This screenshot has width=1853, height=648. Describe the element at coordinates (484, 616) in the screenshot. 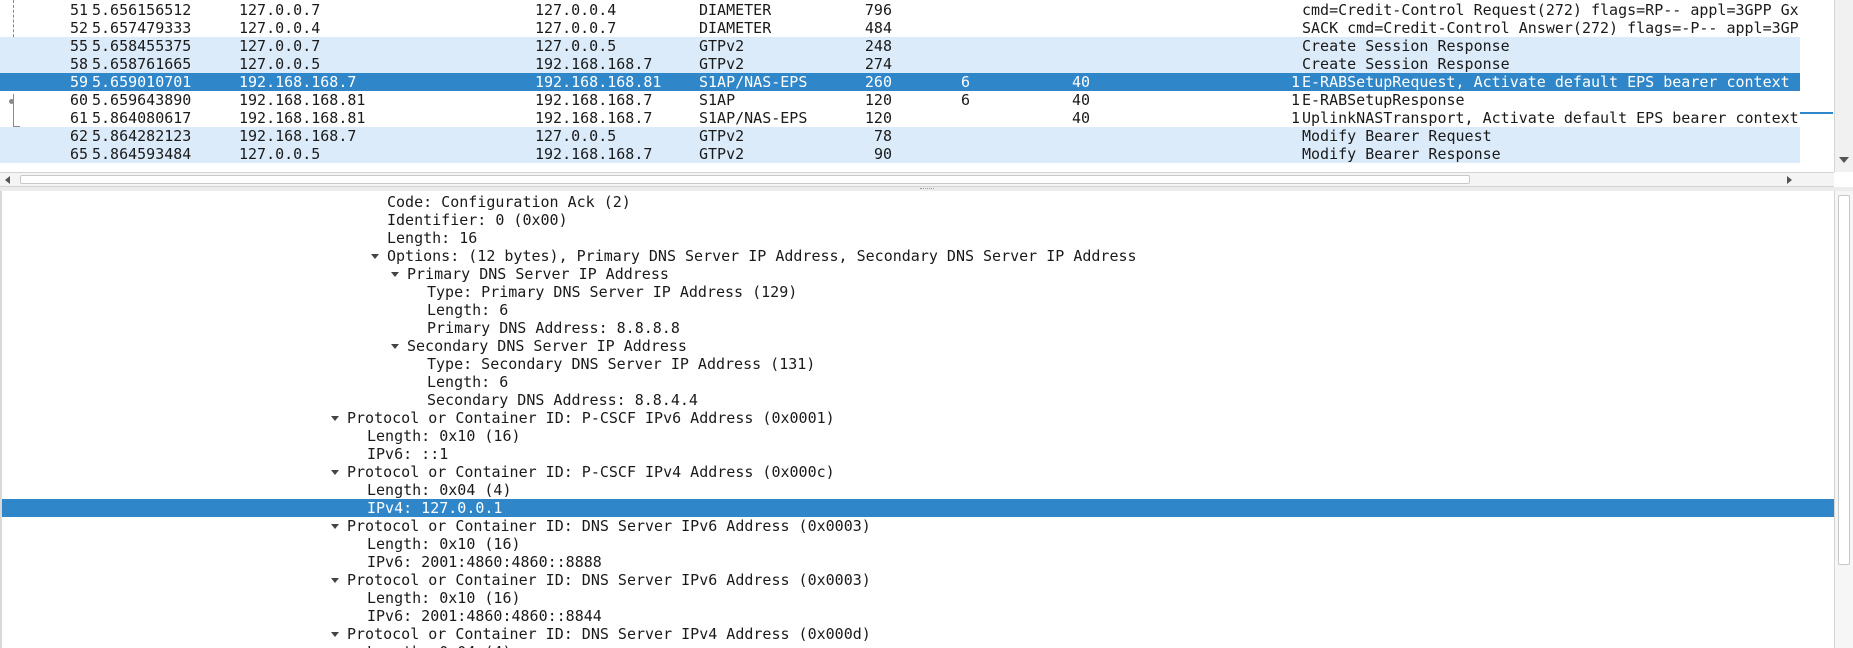

I see `tree-item-label: IPv6: 2001:4860:4860::8844` at that location.